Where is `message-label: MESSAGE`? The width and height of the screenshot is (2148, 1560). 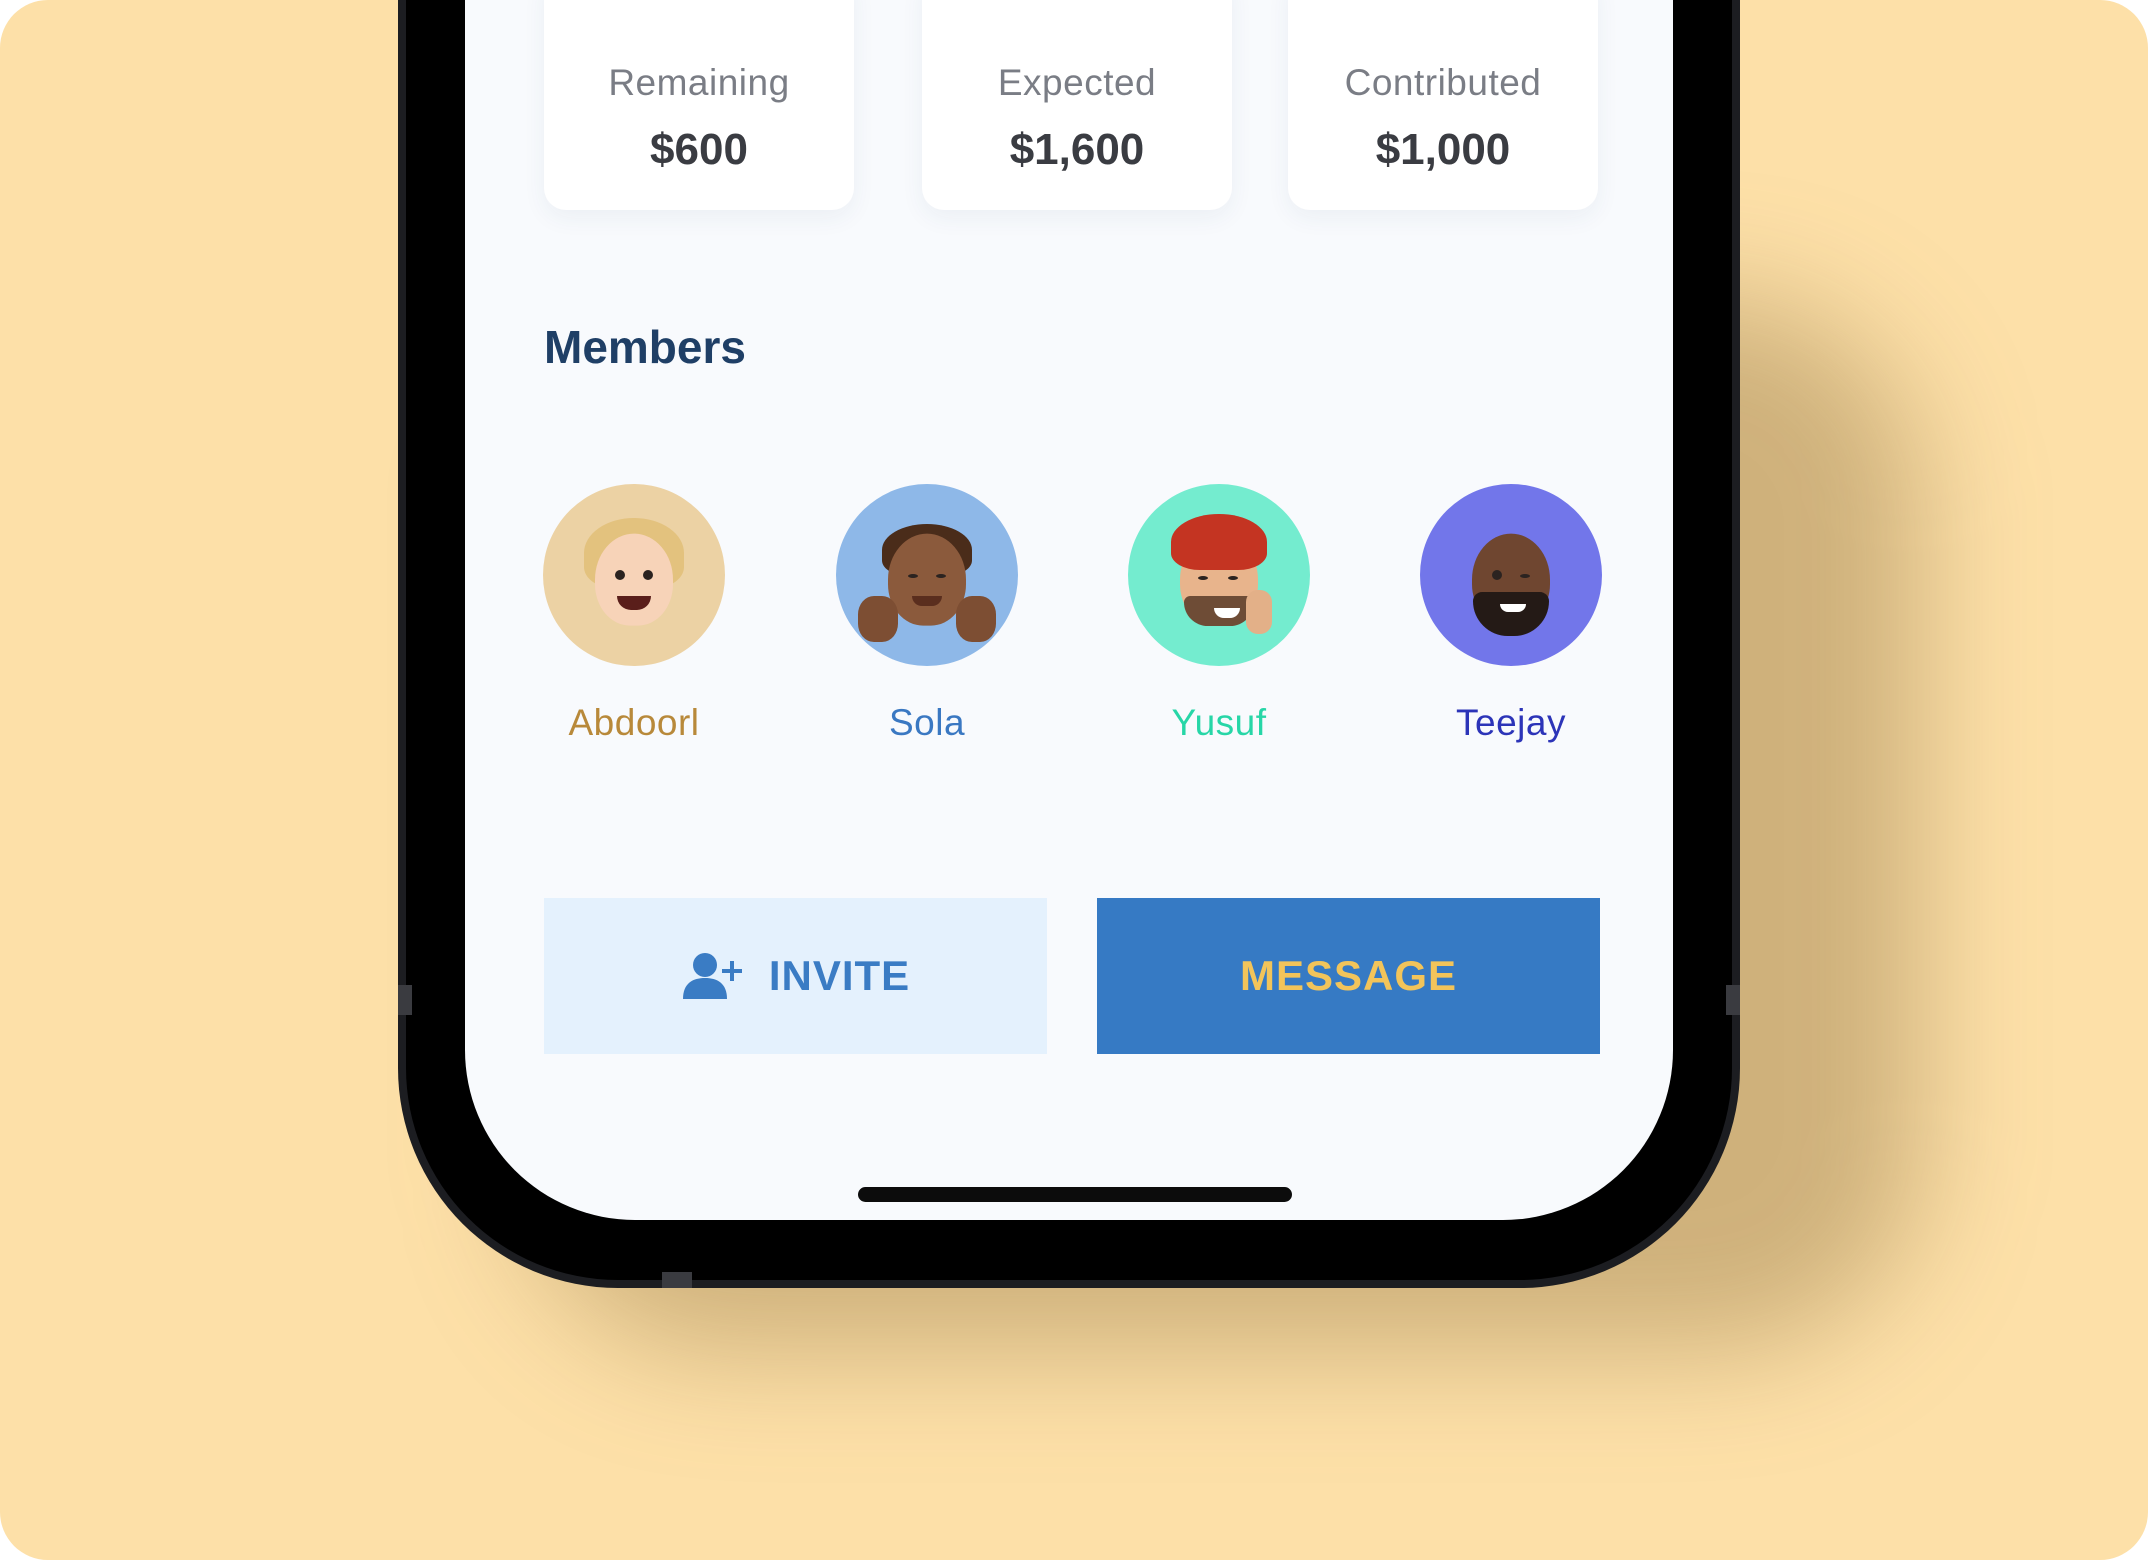
message-label: MESSAGE is located at coordinates (1348, 975).